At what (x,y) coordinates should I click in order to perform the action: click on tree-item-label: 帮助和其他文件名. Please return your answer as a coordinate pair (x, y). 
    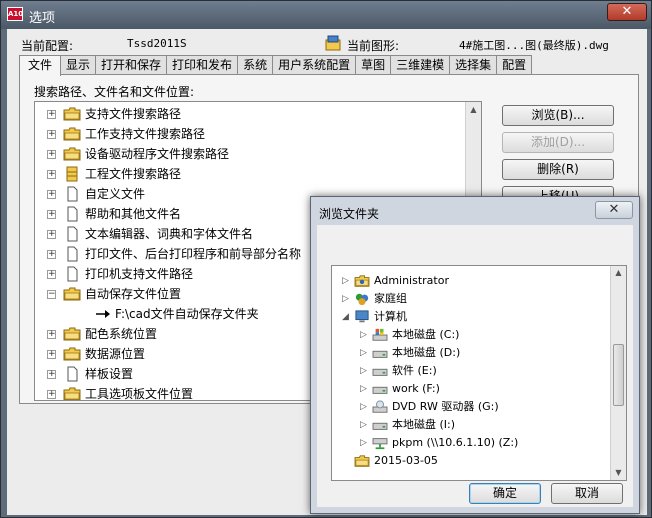
    Looking at the image, I should click on (133, 214).